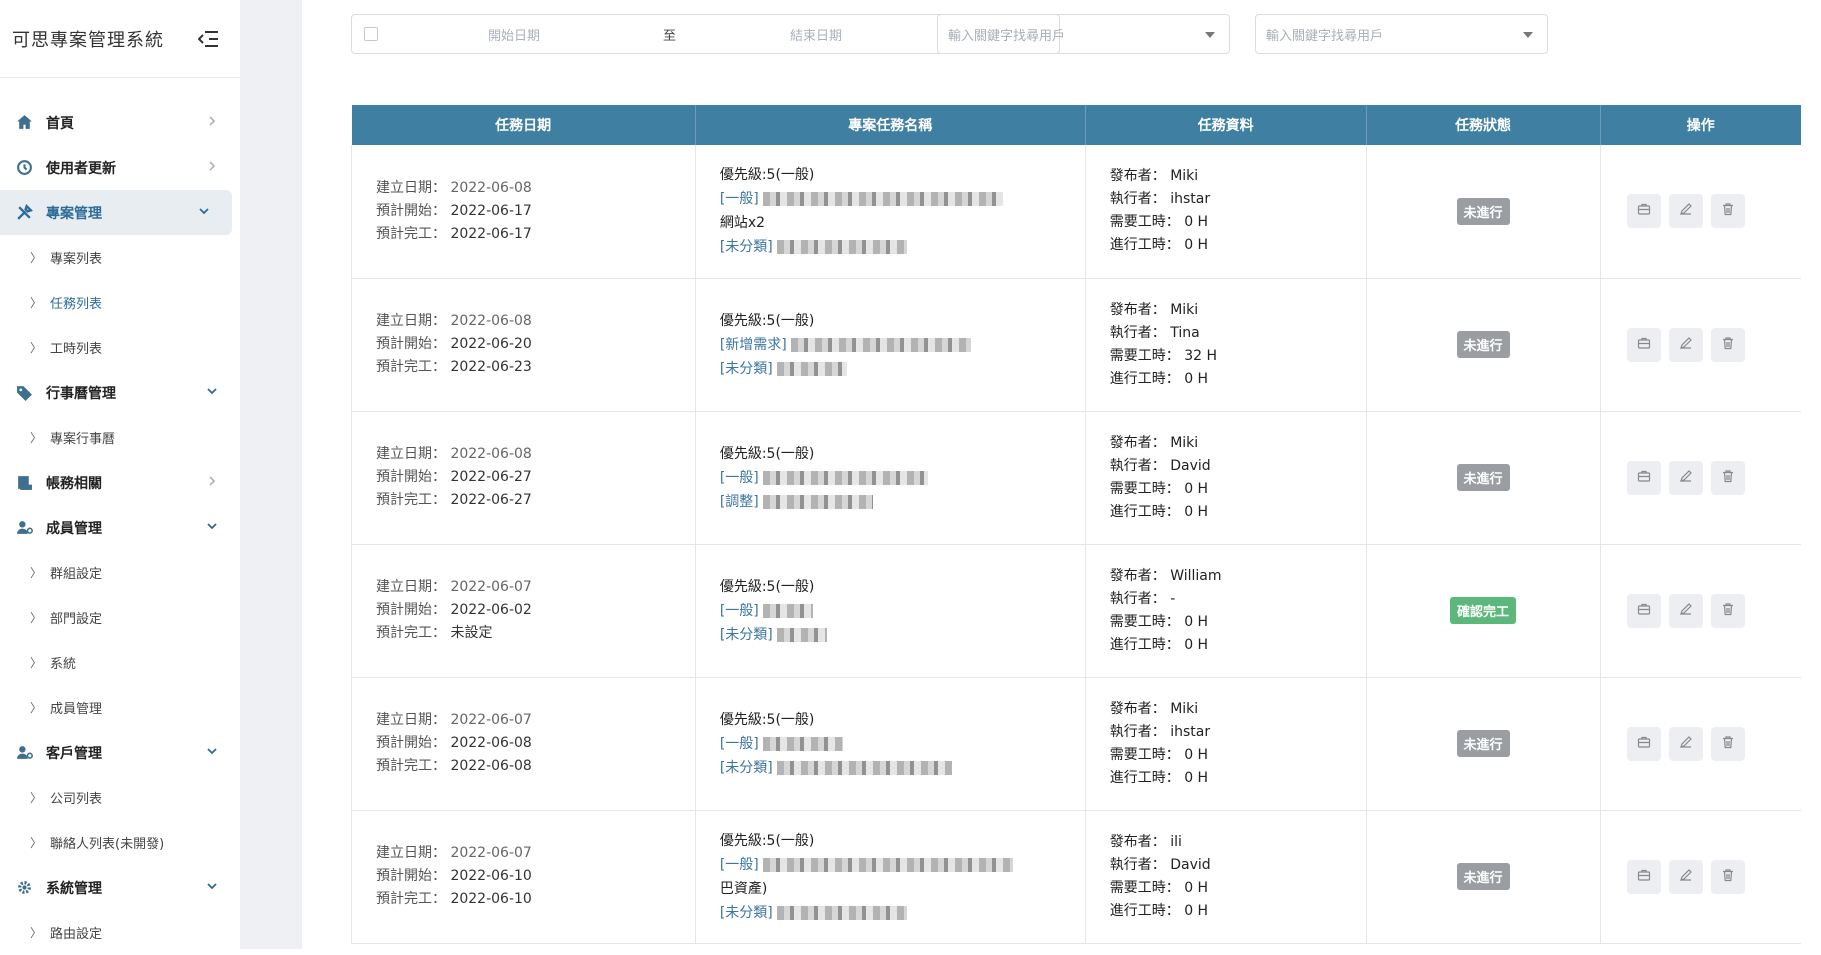  I want to click on menu-collapse-icon, so click(208, 39).